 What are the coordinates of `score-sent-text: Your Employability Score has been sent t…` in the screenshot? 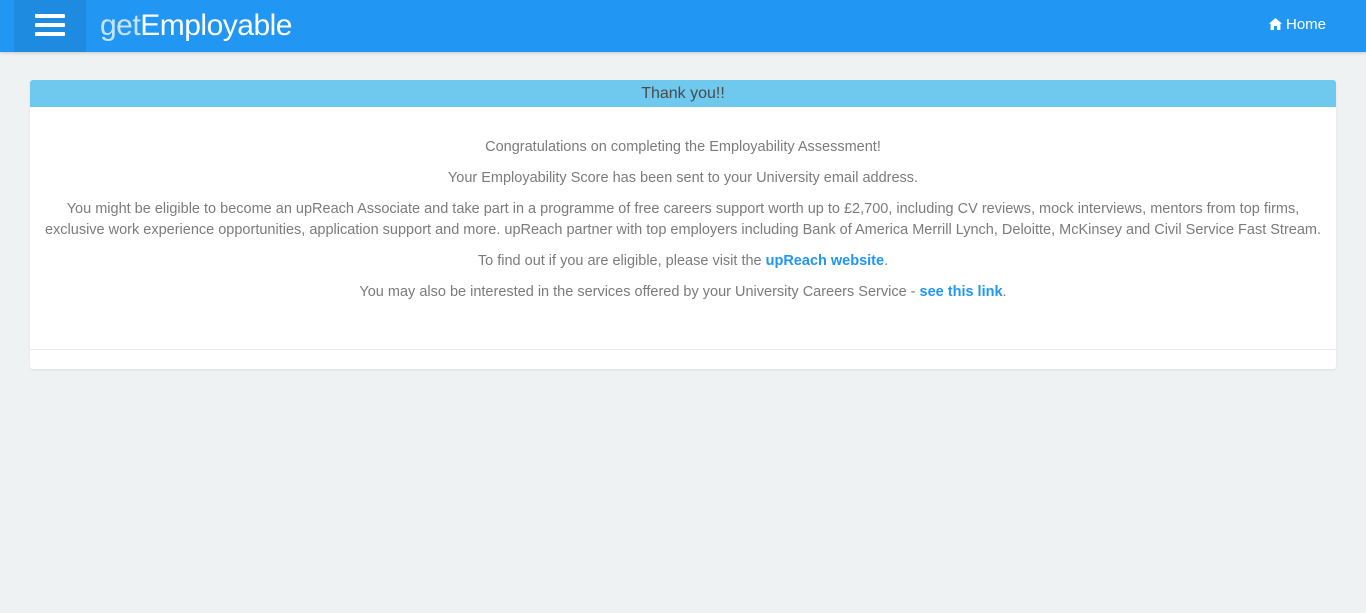 It's located at (683, 178).